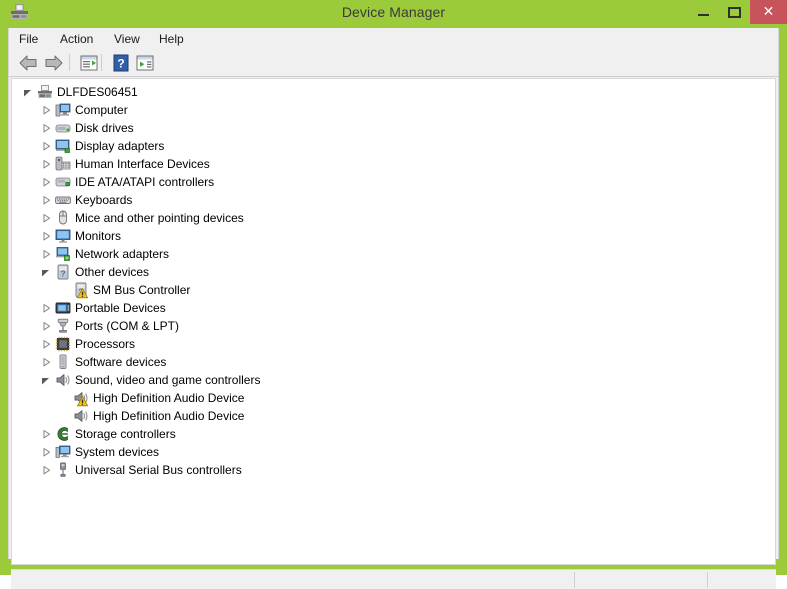 This screenshot has width=787, height=589. What do you see at coordinates (393, 39) in the screenshot?
I see `menu-bar: File Action View Help` at bounding box center [393, 39].